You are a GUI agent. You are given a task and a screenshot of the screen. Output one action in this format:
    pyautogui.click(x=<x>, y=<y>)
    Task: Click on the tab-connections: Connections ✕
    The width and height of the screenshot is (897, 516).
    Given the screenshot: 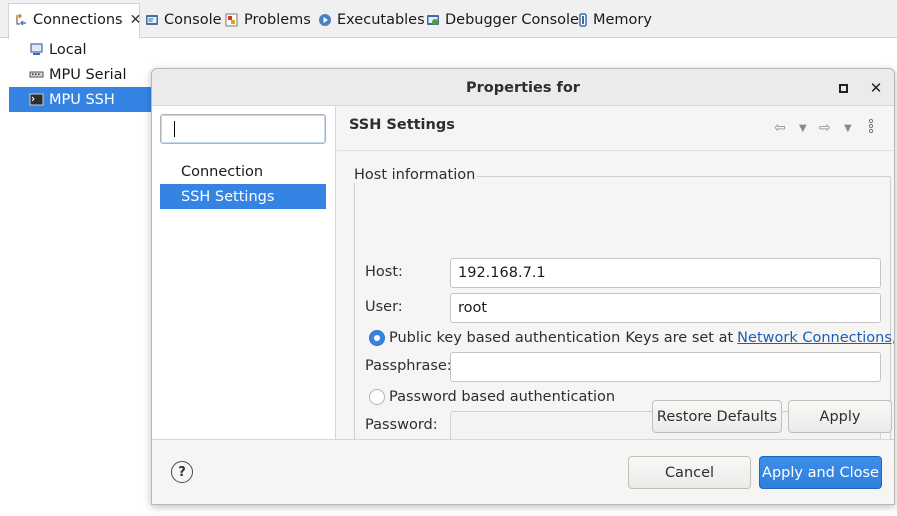 What is the action you would take?
    pyautogui.click(x=77, y=20)
    